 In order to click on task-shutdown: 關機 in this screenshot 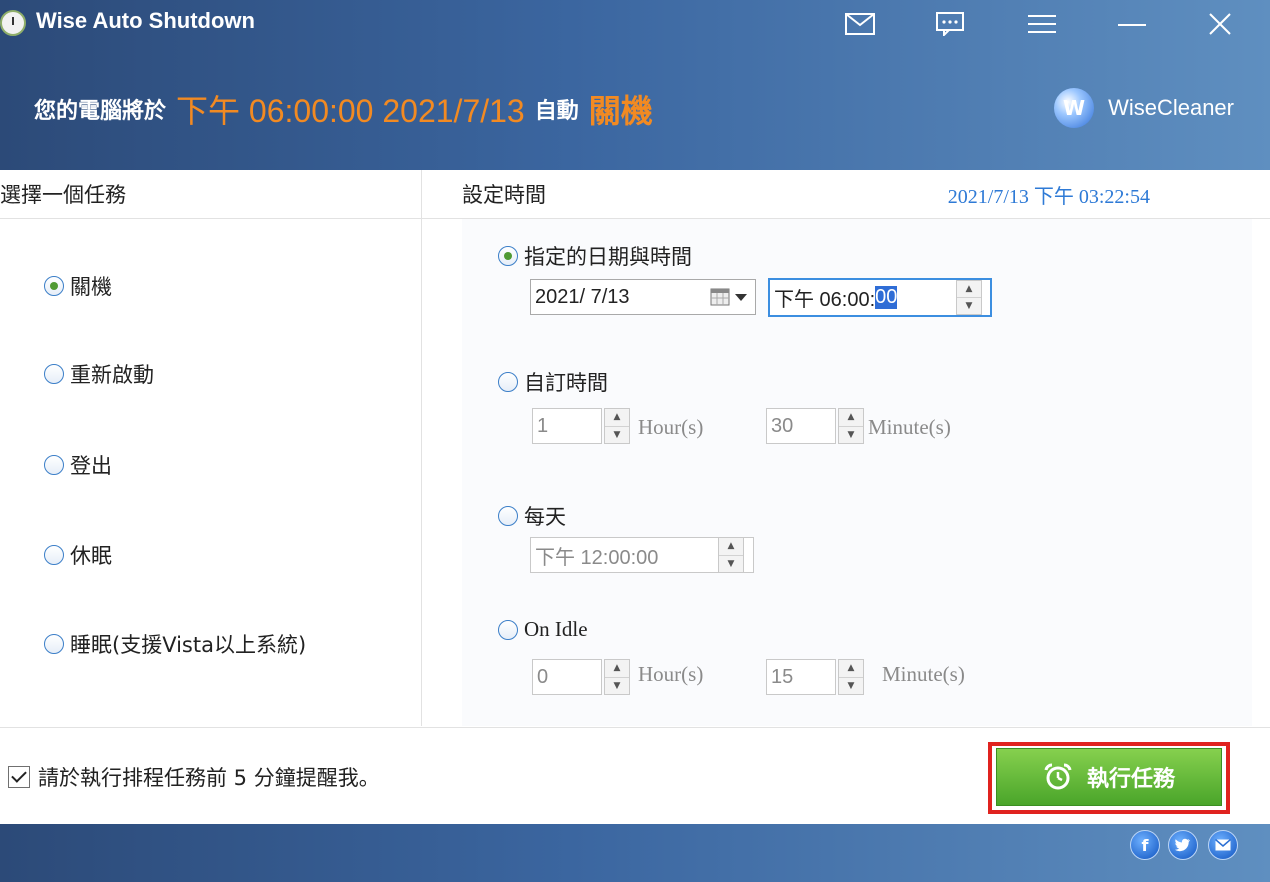, I will do `click(78, 286)`.